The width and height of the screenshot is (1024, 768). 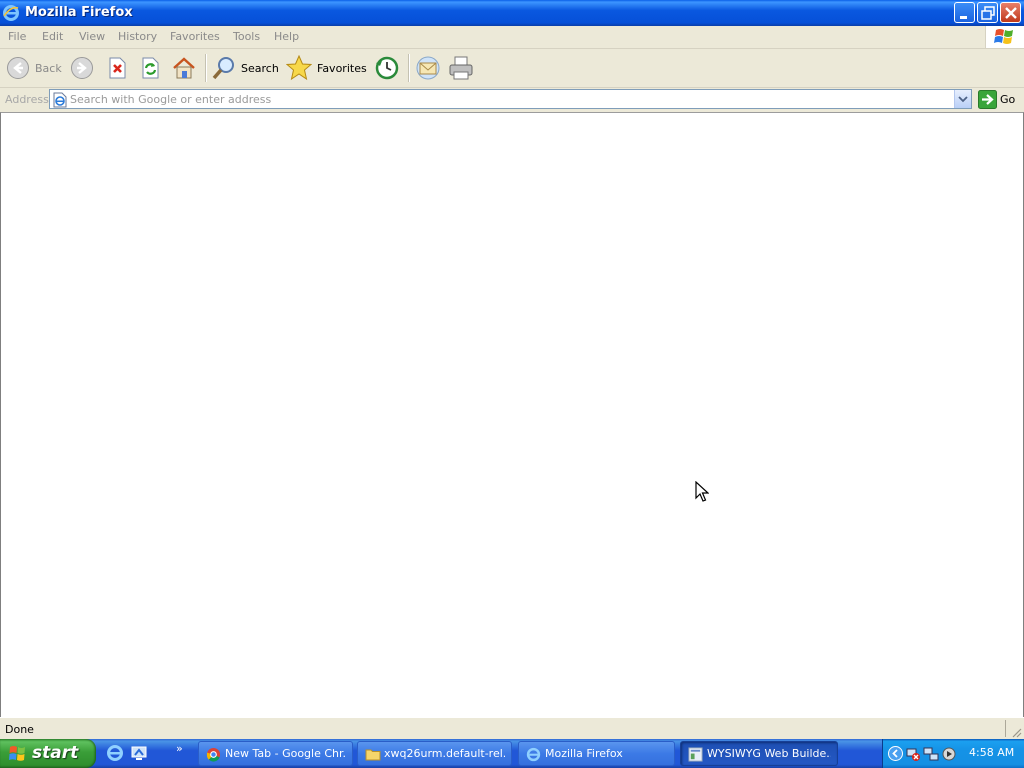 I want to click on volume-icon, so click(x=949, y=754).